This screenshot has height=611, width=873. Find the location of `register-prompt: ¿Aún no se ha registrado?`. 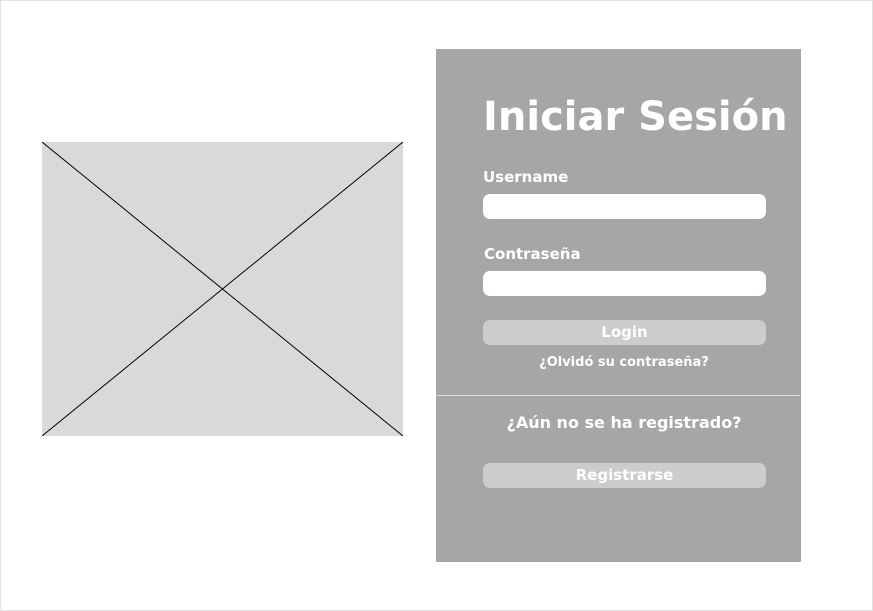

register-prompt: ¿Aún no se ha registrado? is located at coordinates (624, 422).